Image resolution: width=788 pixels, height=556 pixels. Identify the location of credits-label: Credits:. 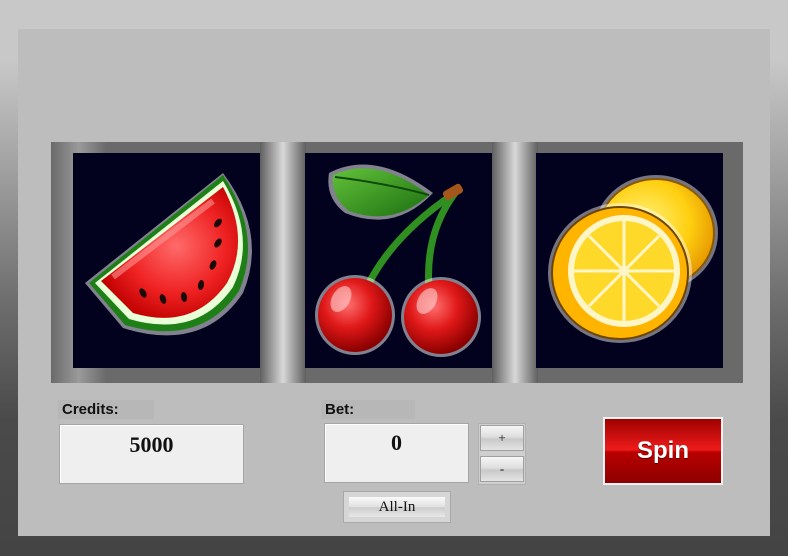
(106, 409).